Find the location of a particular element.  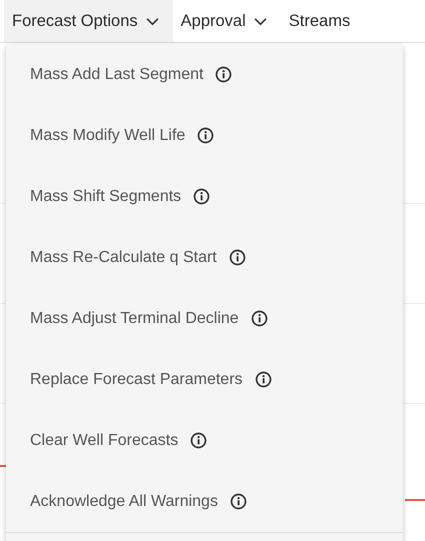

menu-item: Replace Forecast Parameters is located at coordinates (204, 379).